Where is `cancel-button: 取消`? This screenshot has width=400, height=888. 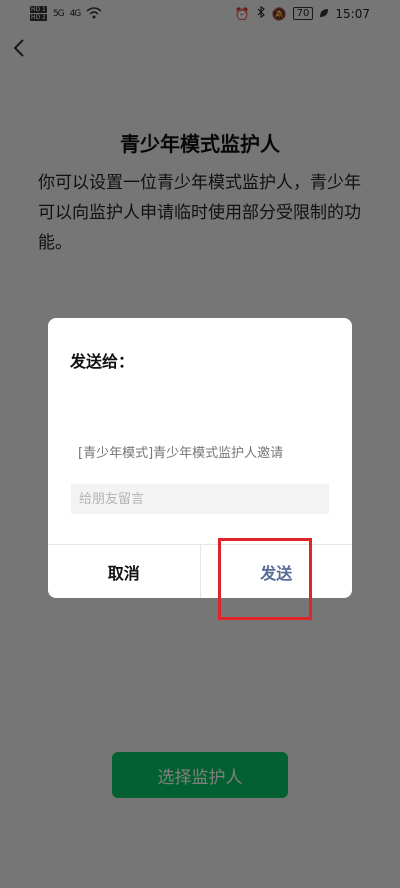
cancel-button: 取消 is located at coordinates (124, 571).